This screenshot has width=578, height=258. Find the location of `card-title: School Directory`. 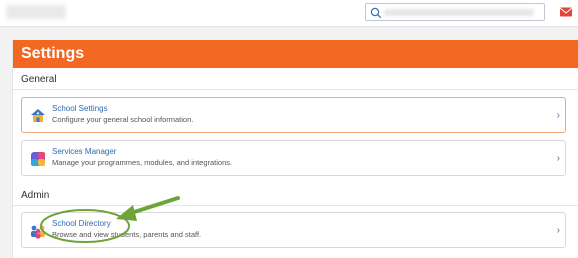

card-title: School Directory is located at coordinates (81, 223).